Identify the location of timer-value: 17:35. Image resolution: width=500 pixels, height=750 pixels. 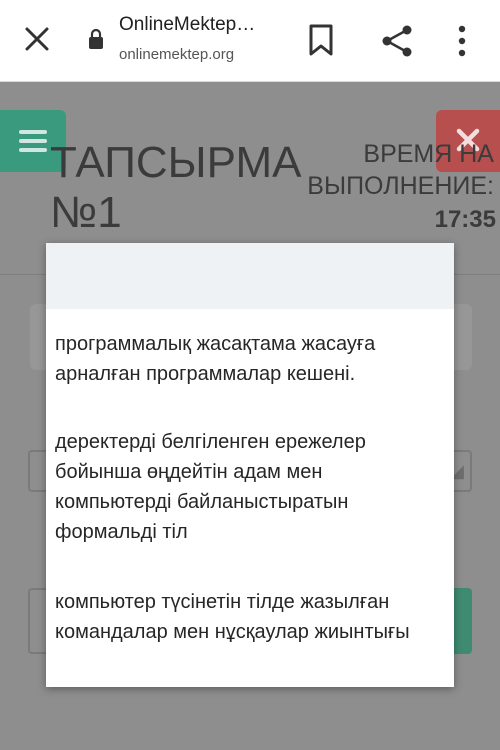
(465, 219).